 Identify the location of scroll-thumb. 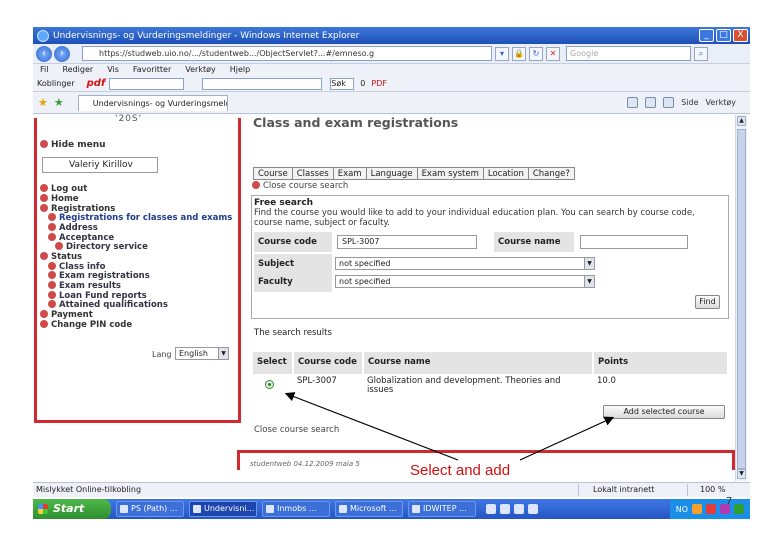
(741, 299).